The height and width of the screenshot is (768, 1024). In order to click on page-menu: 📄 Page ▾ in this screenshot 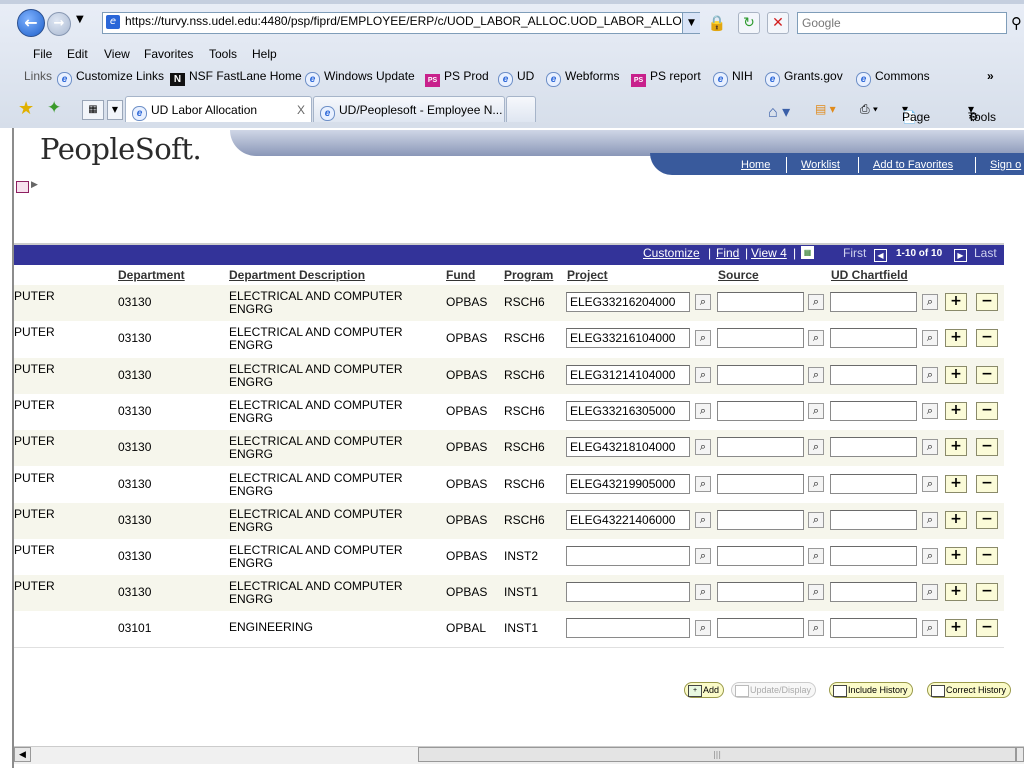, I will do `click(916, 113)`.